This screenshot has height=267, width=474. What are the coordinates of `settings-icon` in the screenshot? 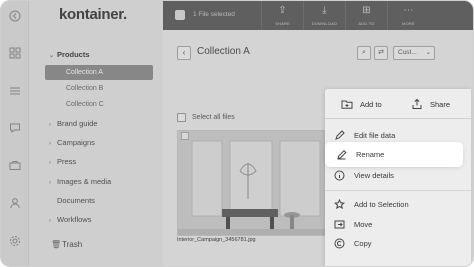 It's located at (15, 241).